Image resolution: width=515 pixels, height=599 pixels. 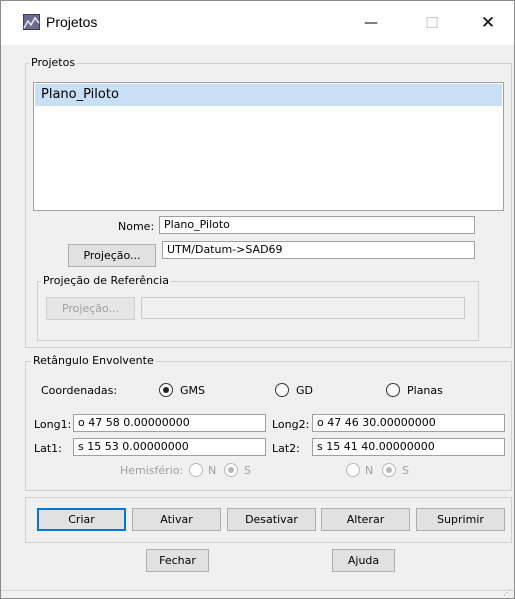 I want to click on hemisferio2-s-radio, so click(x=389, y=470).